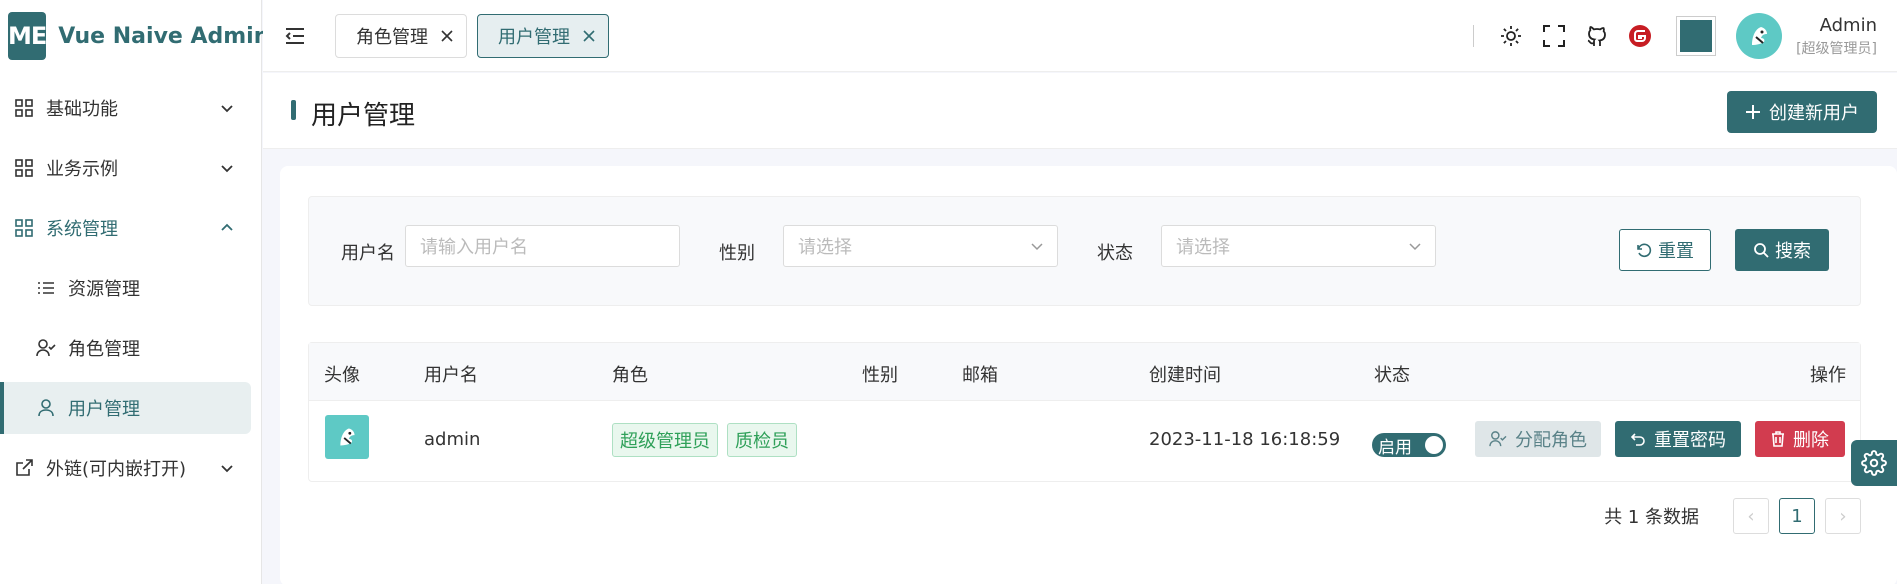  I want to click on next-page-button: ›, so click(1843, 516).